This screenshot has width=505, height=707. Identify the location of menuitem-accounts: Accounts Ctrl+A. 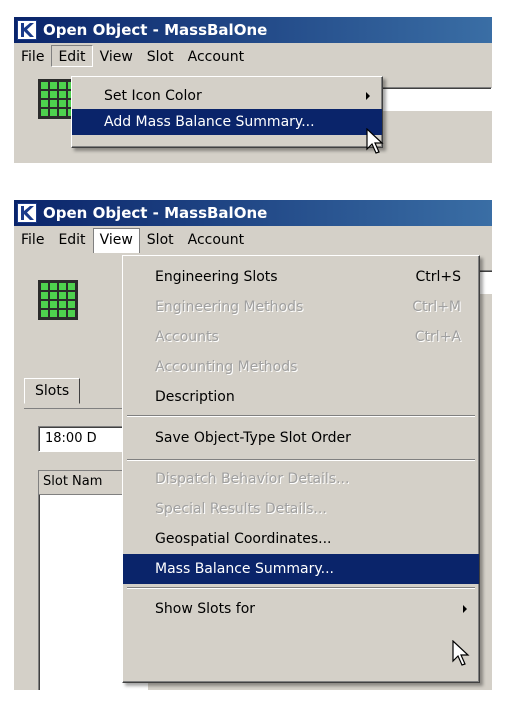
(301, 337).